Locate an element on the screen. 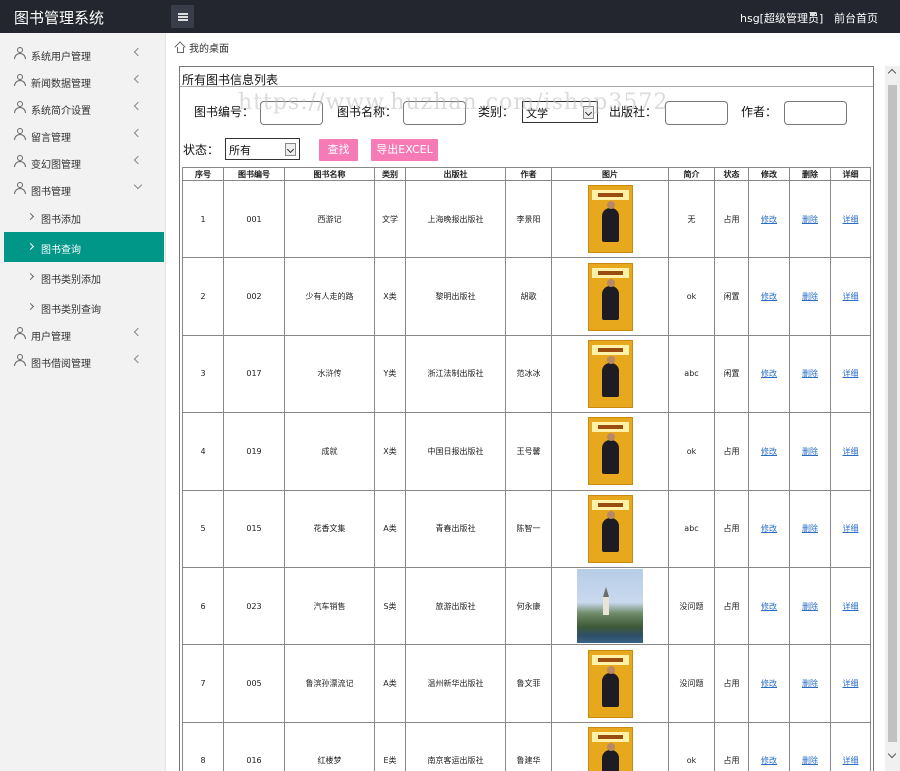 The height and width of the screenshot is (771, 900). sidebar-item-books: 图书管理 is located at coordinates (83, 188).